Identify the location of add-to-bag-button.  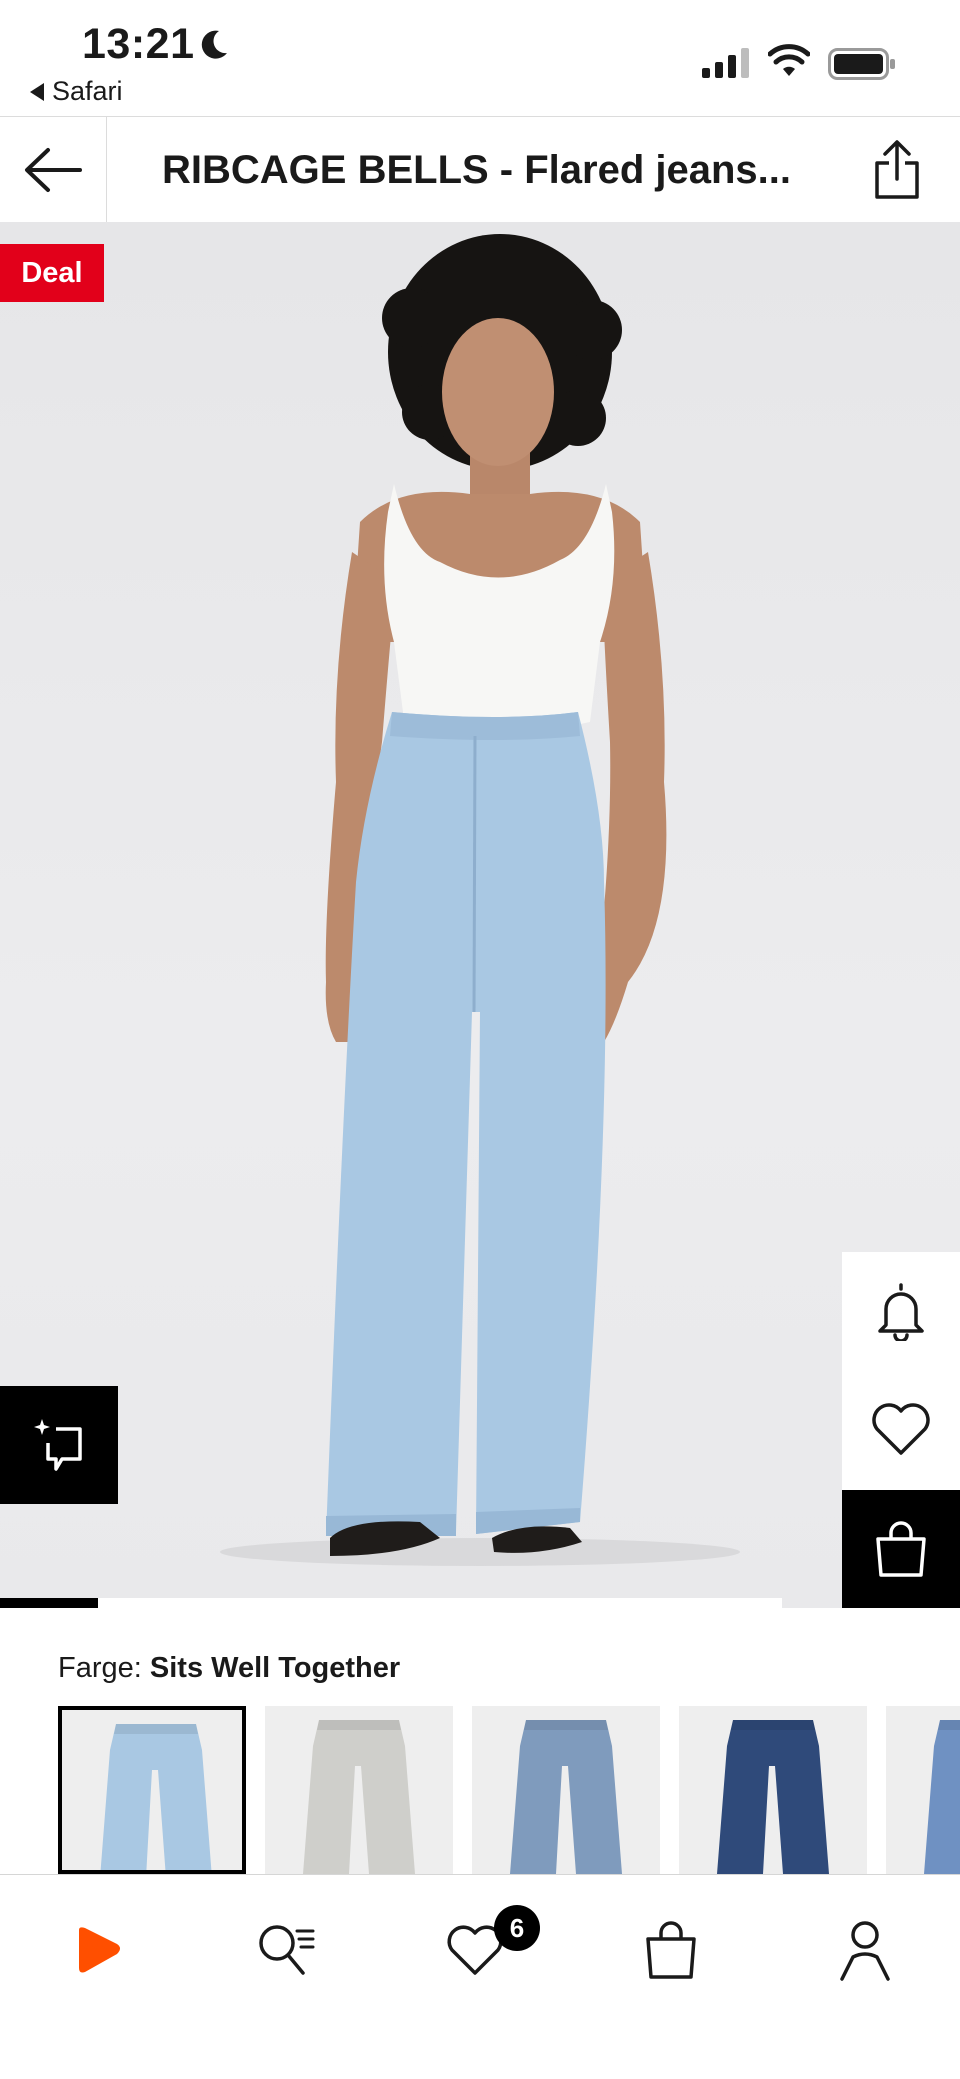
(901, 1549).